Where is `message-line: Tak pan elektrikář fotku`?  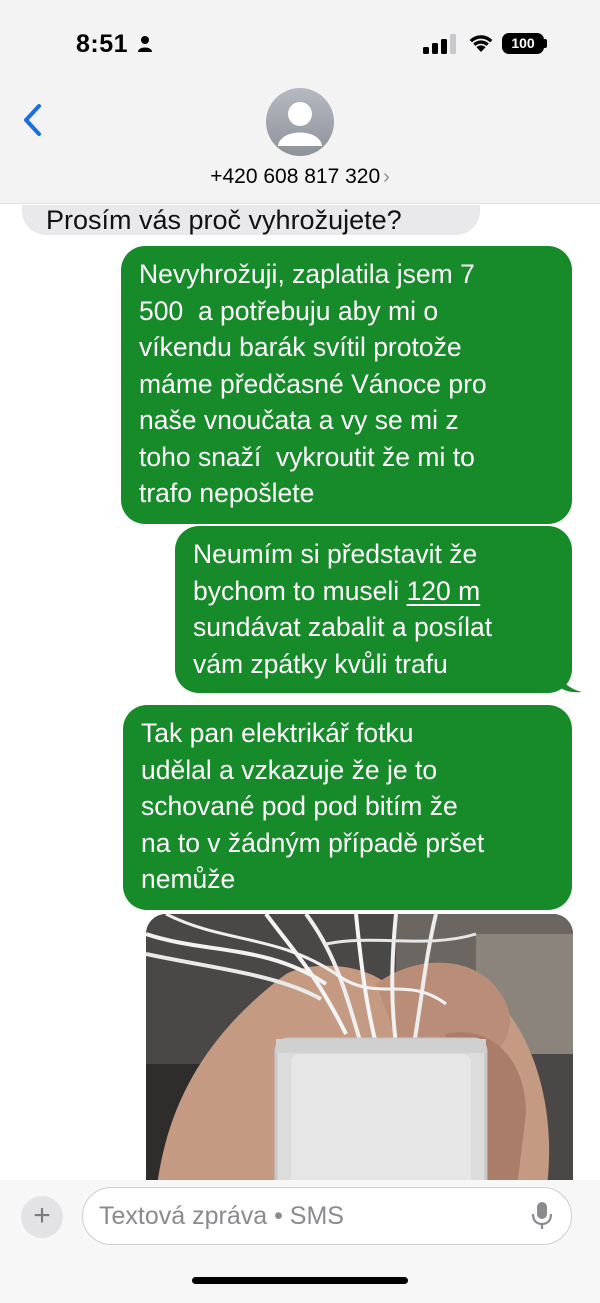 message-line: Tak pan elektrikář fotku is located at coordinates (277, 733).